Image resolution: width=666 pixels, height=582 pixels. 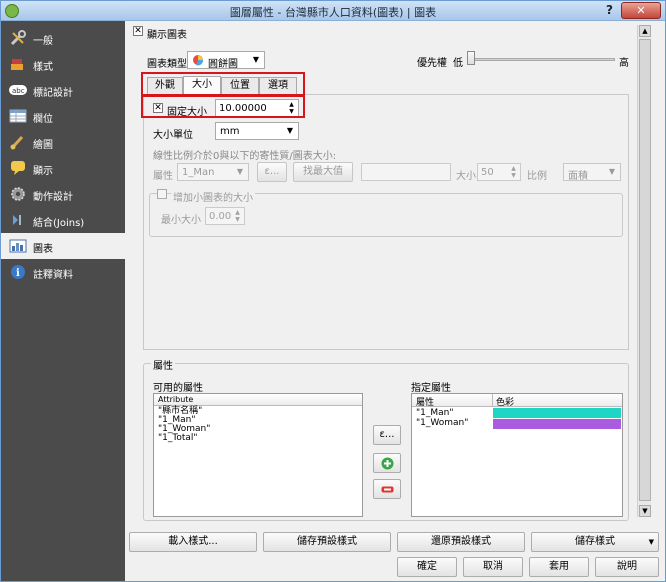 I want to click on gear-icon, so click(x=18, y=194).